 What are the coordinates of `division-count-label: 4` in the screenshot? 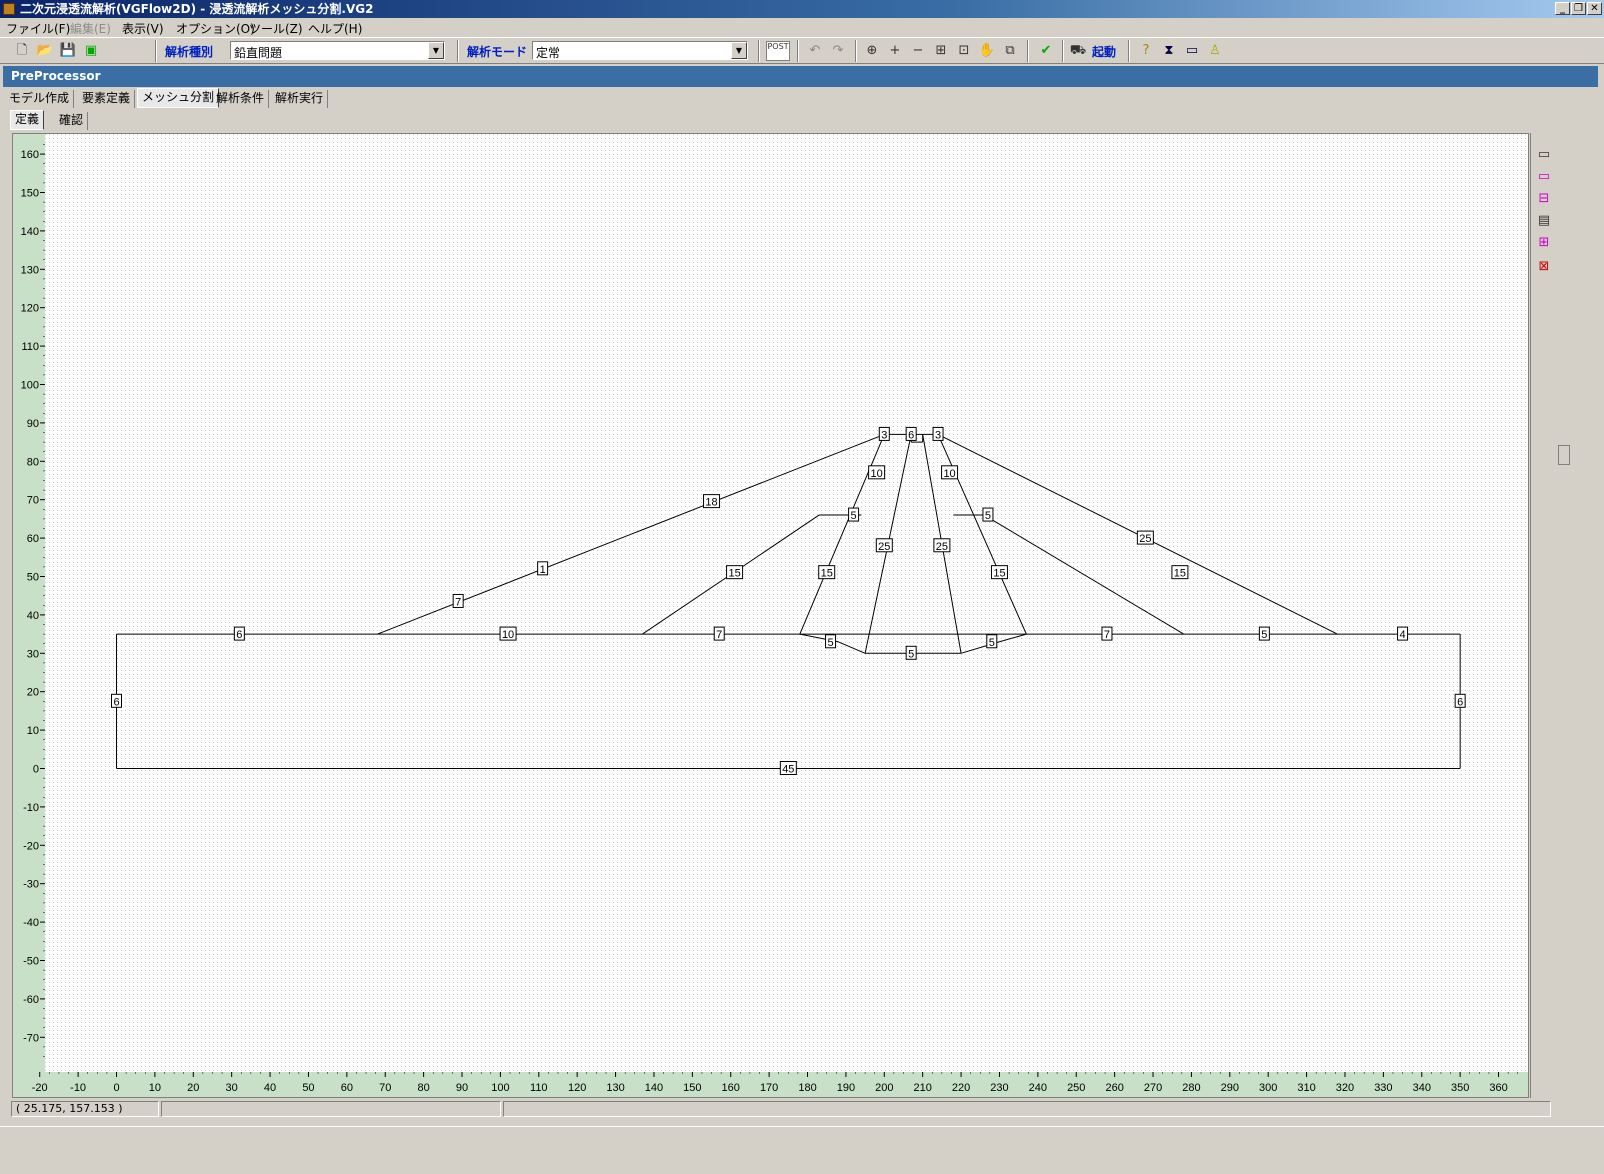 It's located at (1403, 635).